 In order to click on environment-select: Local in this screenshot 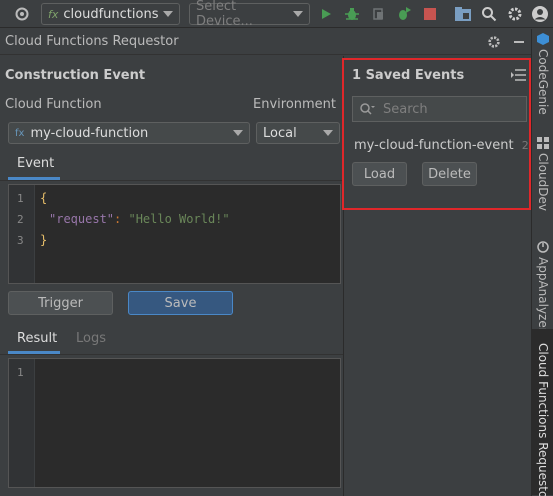, I will do `click(298, 133)`.